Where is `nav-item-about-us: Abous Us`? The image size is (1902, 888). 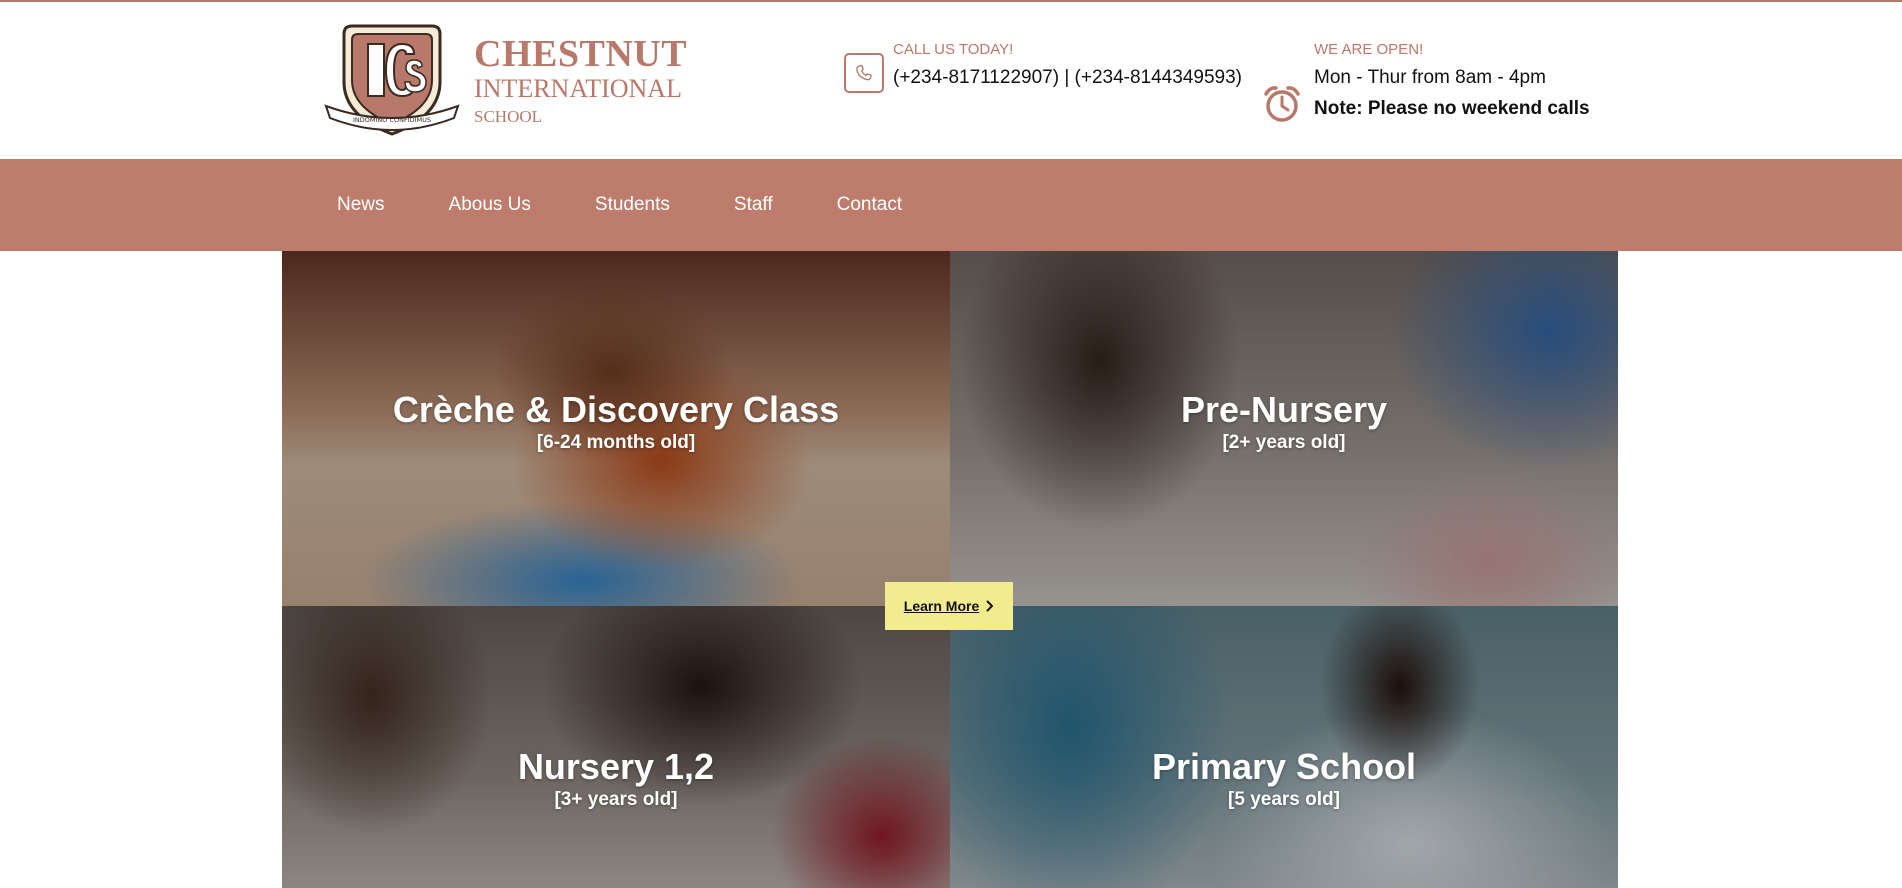
nav-item-about-us: Abous Us is located at coordinates (490, 205).